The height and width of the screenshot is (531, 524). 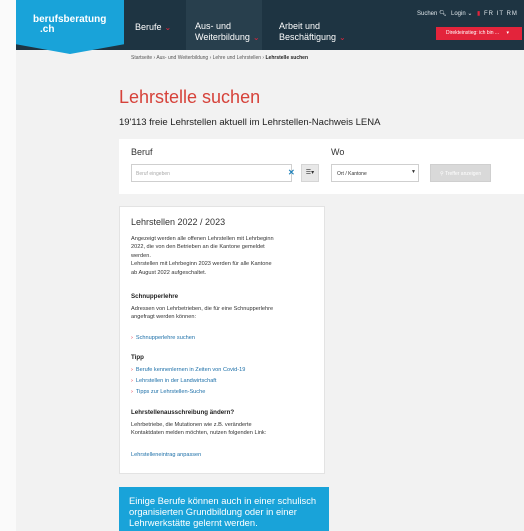 I want to click on intro-line: werden., so click(x=141, y=255).